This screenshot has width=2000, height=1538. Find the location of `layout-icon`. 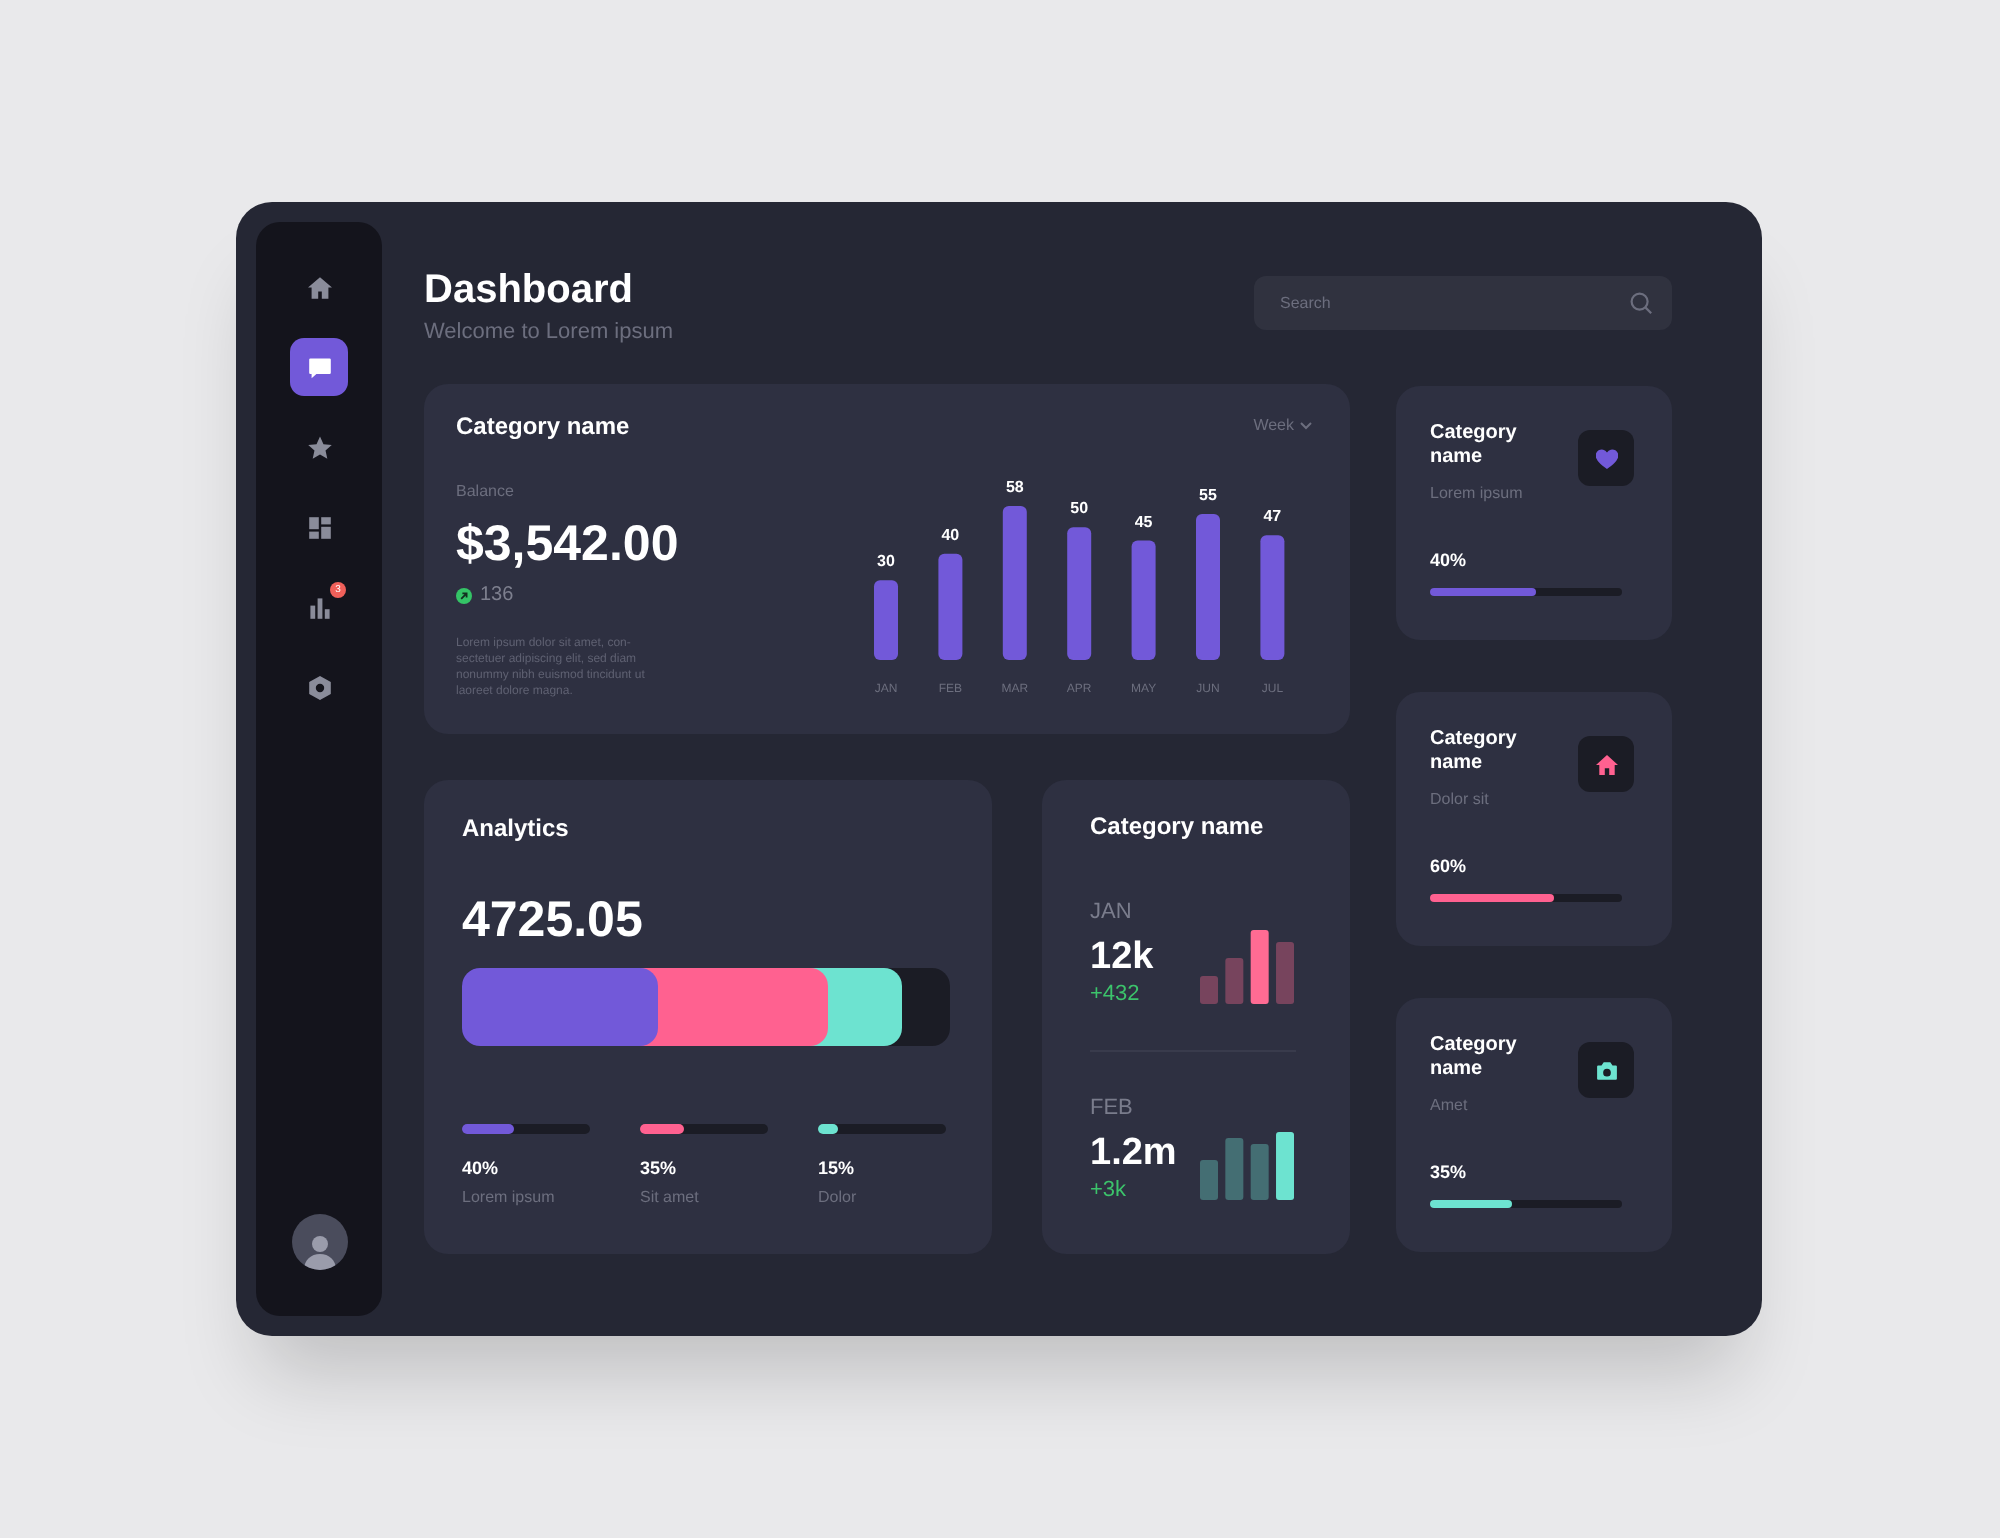

layout-icon is located at coordinates (319, 527).